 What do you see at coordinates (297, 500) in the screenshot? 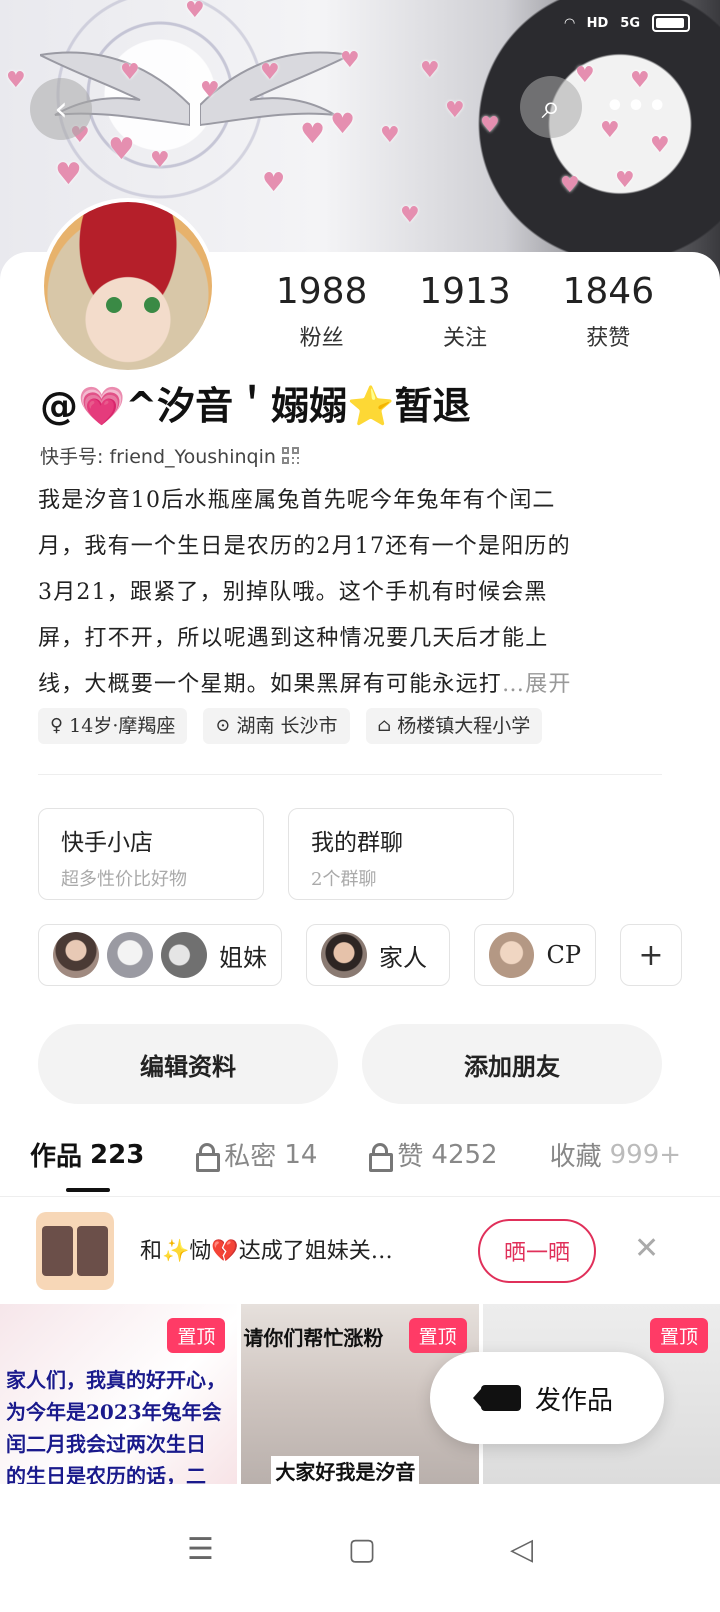
I see `bio-line: 我是汐音10后水瓶座属兔首先呢今年兔年有个闰二` at bounding box center [297, 500].